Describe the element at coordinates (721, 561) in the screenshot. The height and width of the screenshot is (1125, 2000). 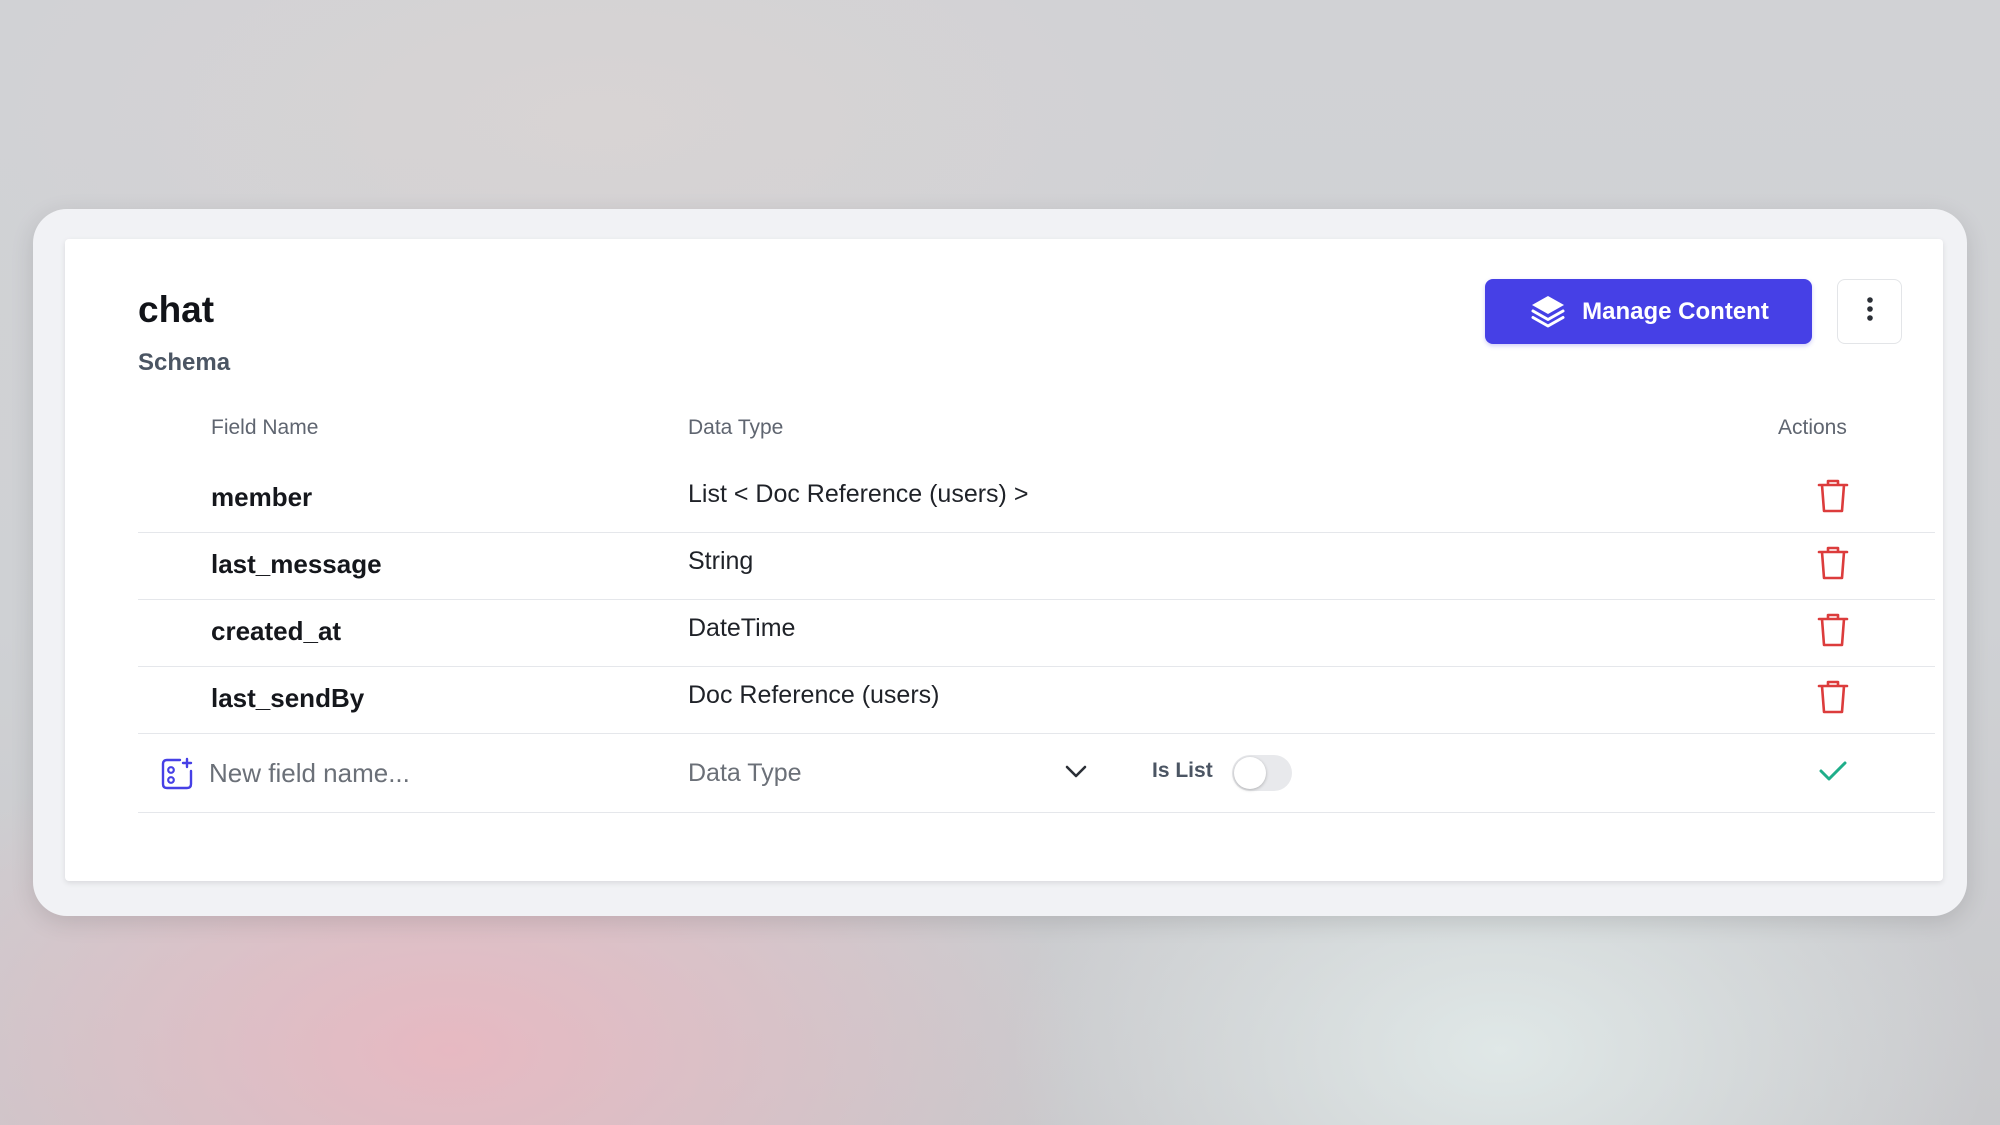
I see `field-type: String` at that location.